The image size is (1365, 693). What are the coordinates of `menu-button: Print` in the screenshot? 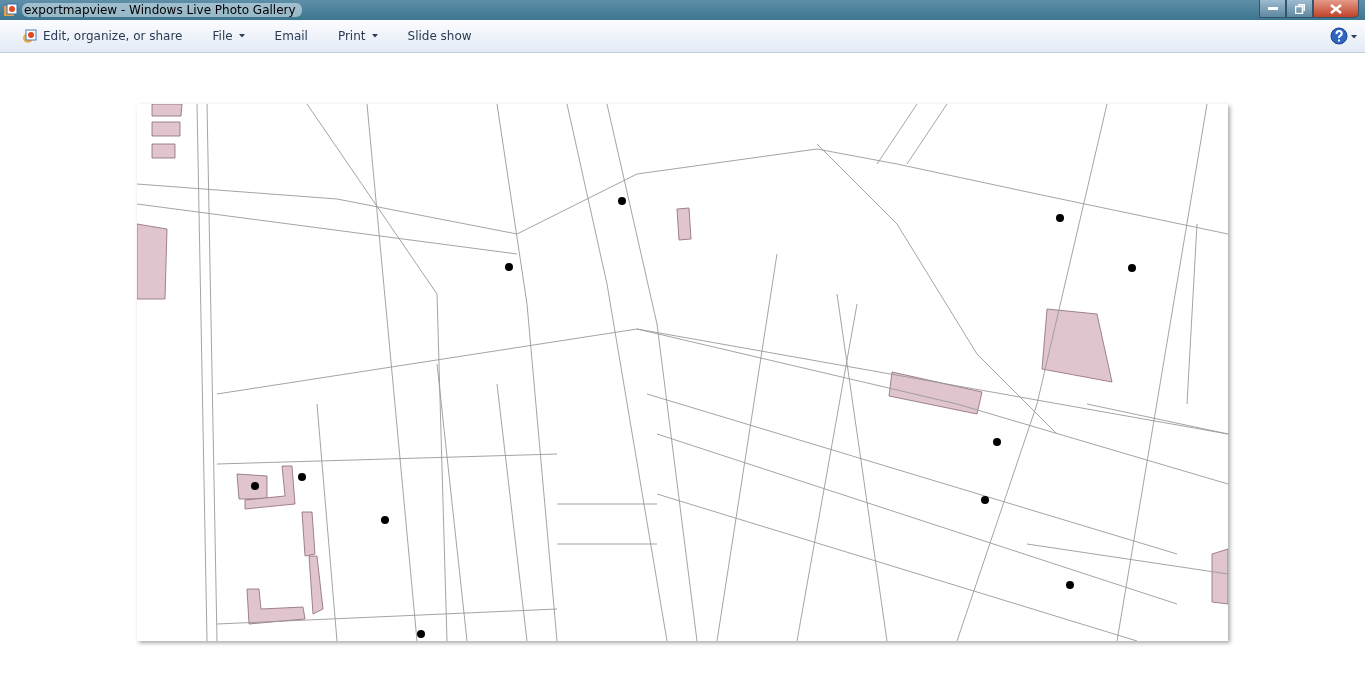 It's located at (357, 36).